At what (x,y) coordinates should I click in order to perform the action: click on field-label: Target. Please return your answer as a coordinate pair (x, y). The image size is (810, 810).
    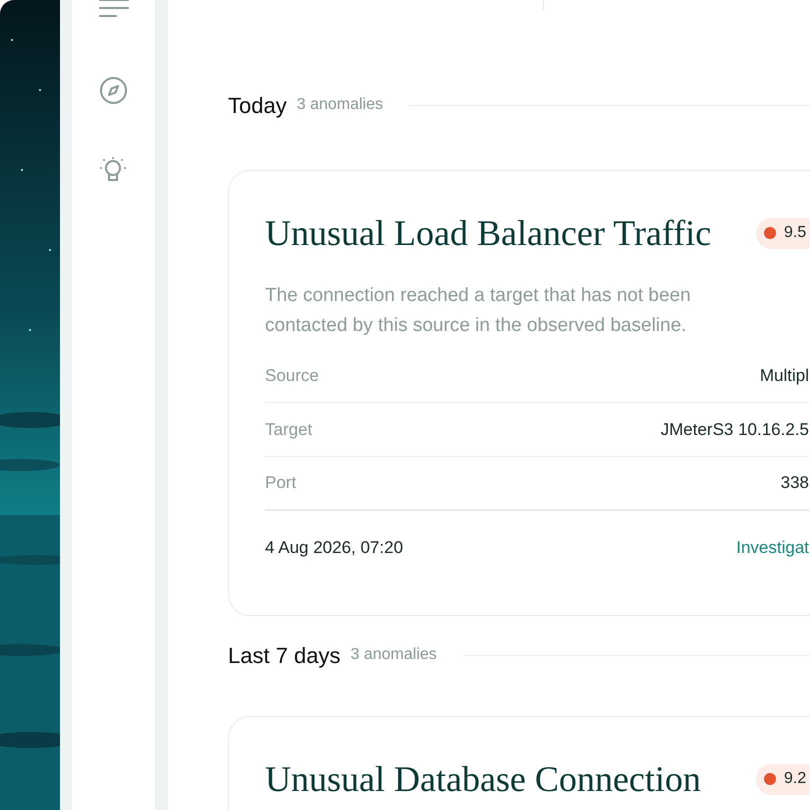
    Looking at the image, I should click on (288, 429).